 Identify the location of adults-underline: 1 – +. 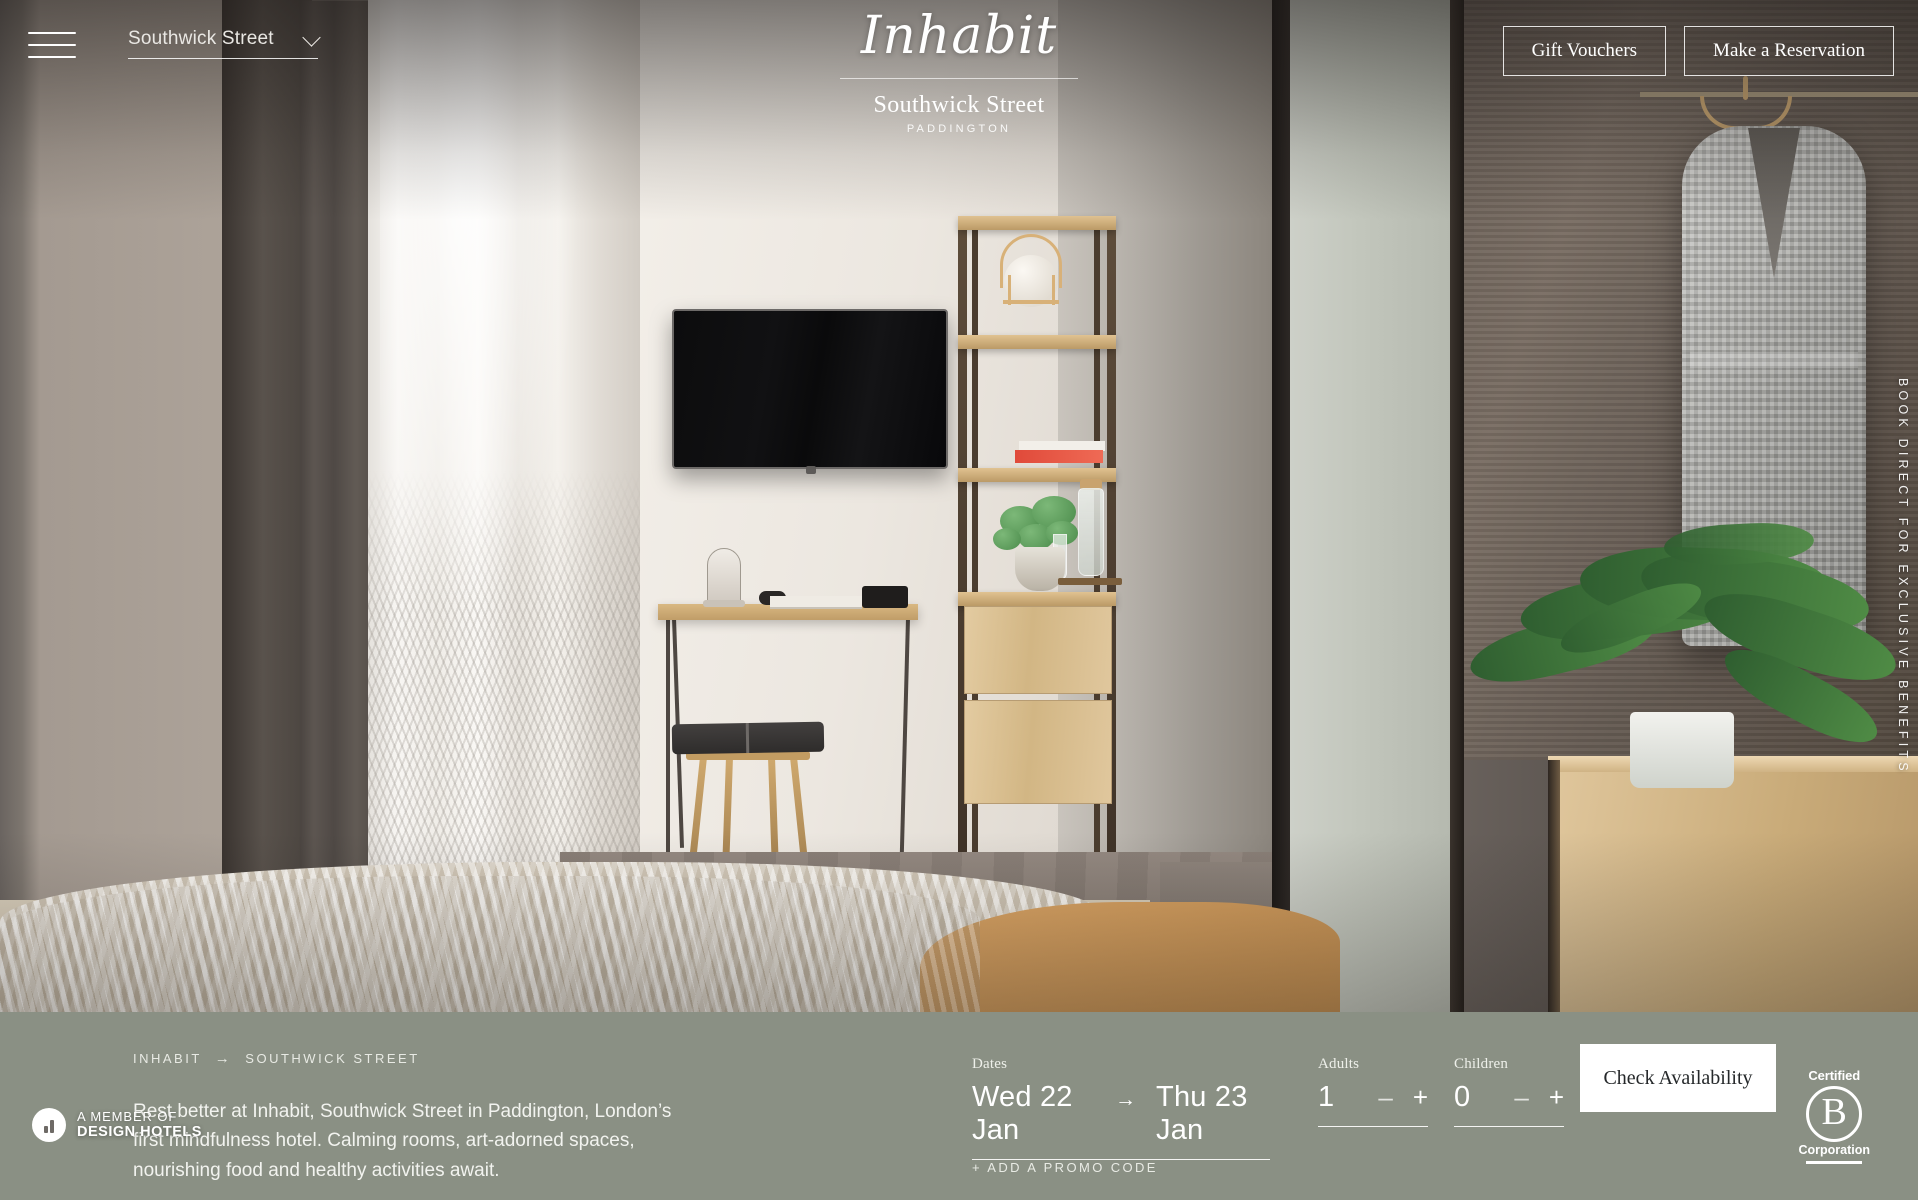
(1373, 1104).